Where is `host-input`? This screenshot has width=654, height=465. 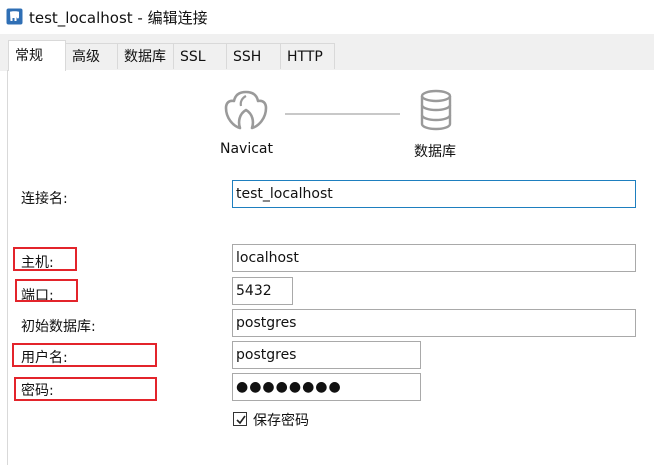
host-input is located at coordinates (434, 258).